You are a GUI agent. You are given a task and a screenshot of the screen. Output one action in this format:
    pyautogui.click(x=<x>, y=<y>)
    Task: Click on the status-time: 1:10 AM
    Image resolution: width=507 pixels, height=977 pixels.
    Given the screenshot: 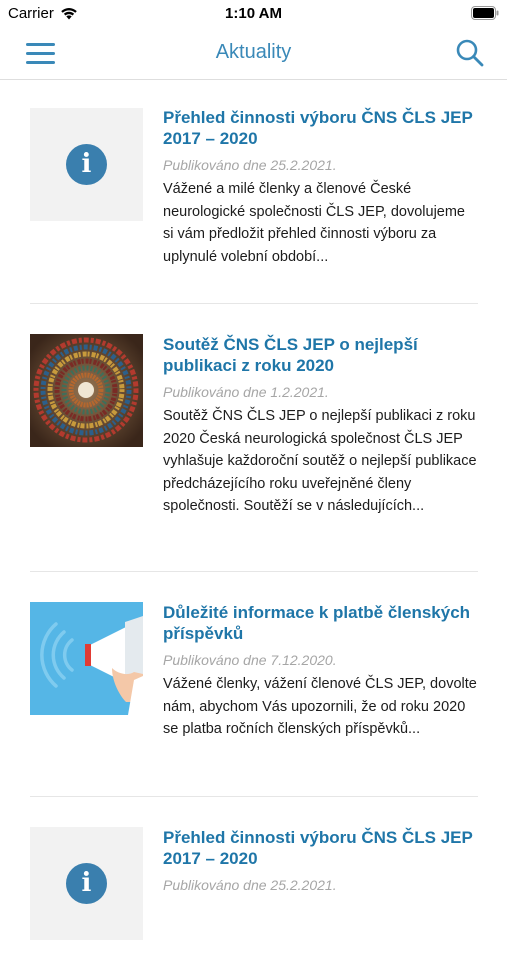 What is the action you would take?
    pyautogui.click(x=253, y=13)
    